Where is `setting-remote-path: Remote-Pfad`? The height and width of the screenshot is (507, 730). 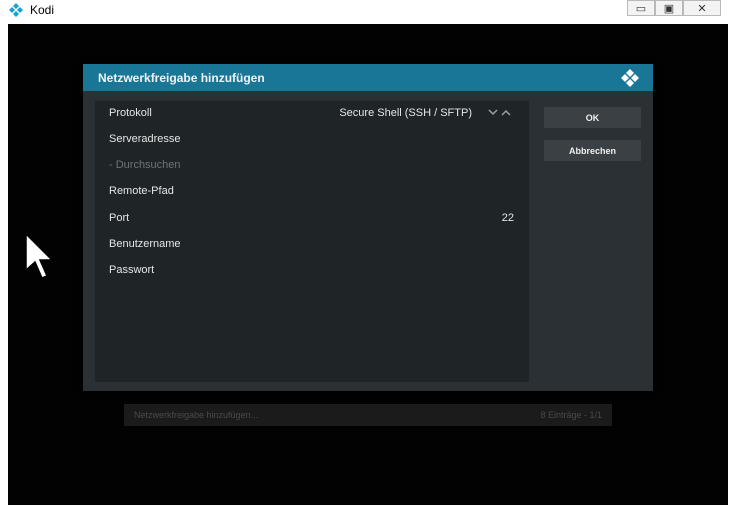
setting-remote-path: Remote-Pfad is located at coordinates (312, 192).